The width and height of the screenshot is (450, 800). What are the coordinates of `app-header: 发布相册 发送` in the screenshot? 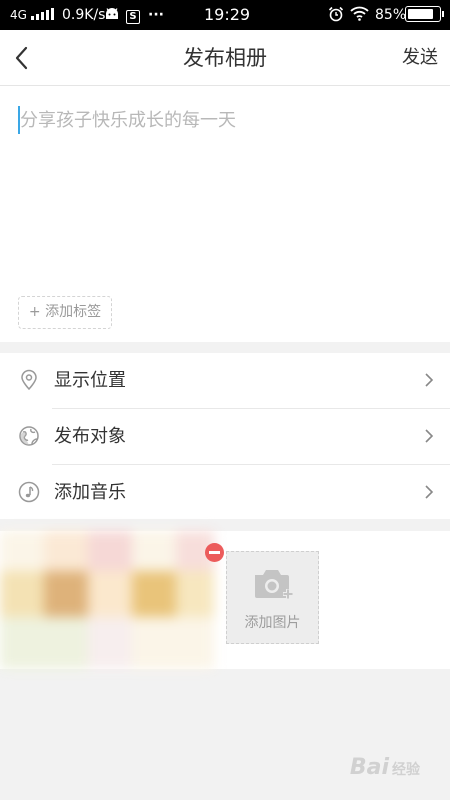 It's located at (225, 58).